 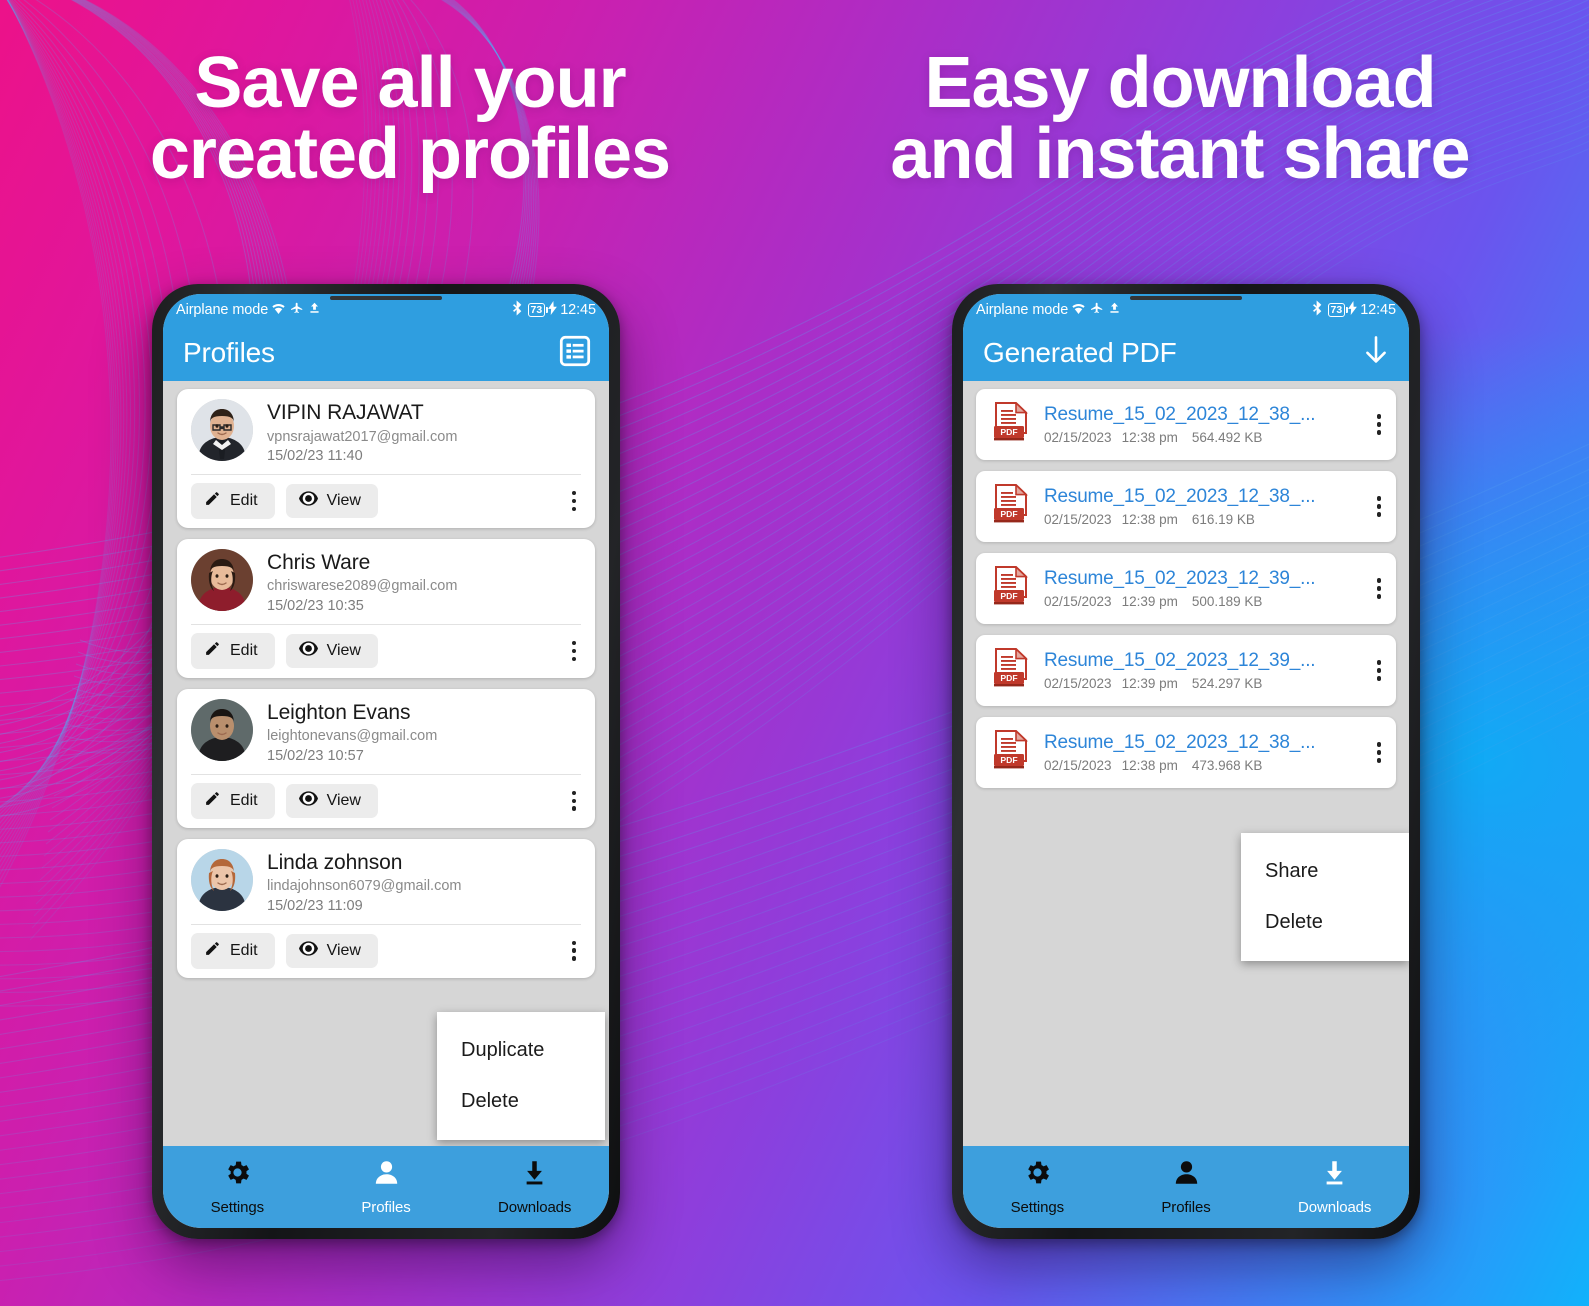 What do you see at coordinates (575, 353) in the screenshot?
I see `list-view-icon` at bounding box center [575, 353].